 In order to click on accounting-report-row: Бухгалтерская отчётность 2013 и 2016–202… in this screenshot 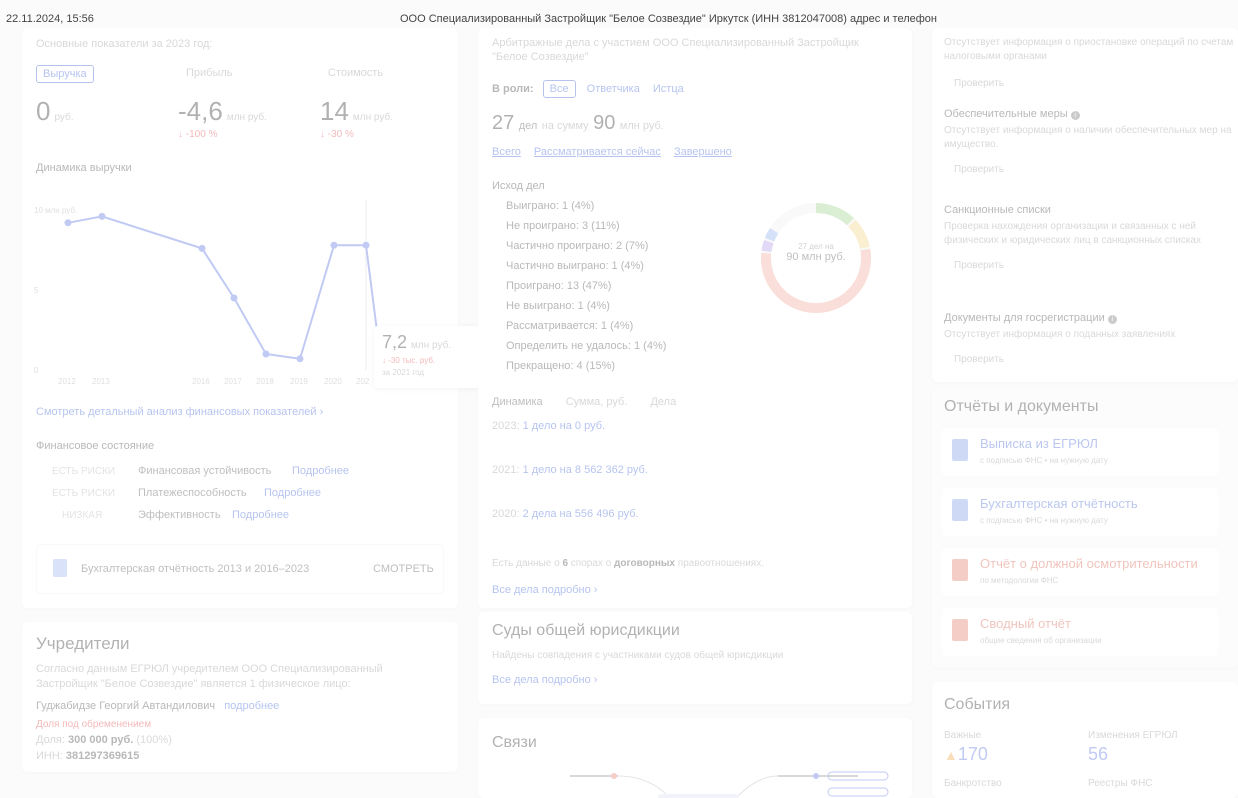, I will do `click(240, 569)`.